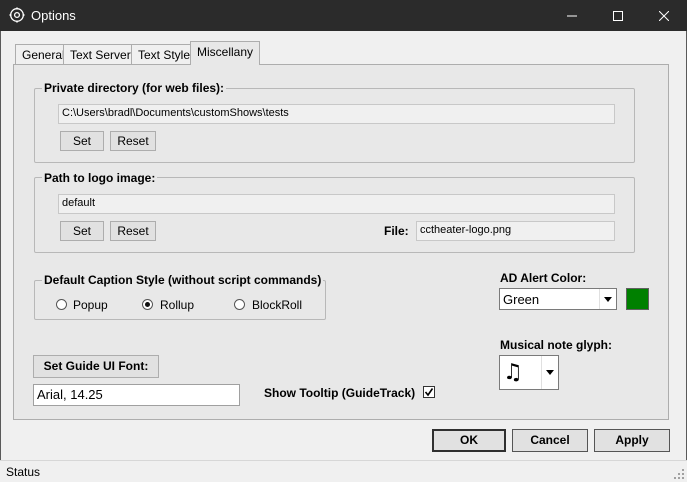 The height and width of the screenshot is (482, 687). I want to click on caption-rollup-radio, so click(147, 304).